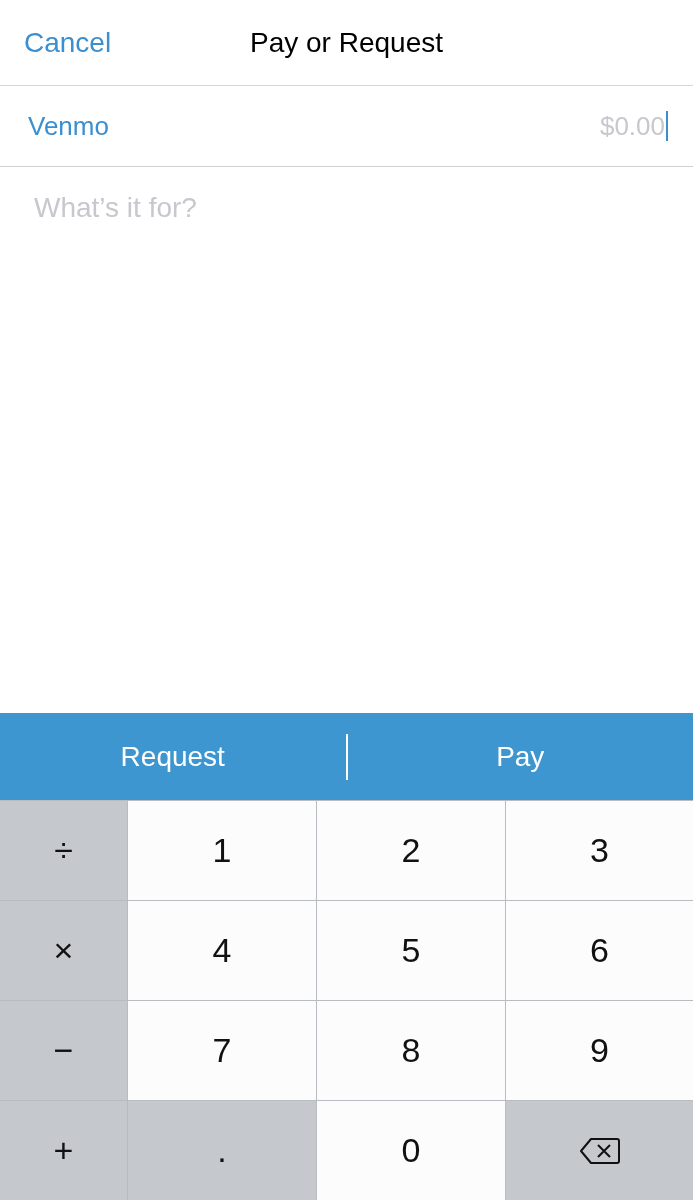 This screenshot has width=693, height=1200. Describe the element at coordinates (667, 126) in the screenshot. I see `text-cursor` at that location.